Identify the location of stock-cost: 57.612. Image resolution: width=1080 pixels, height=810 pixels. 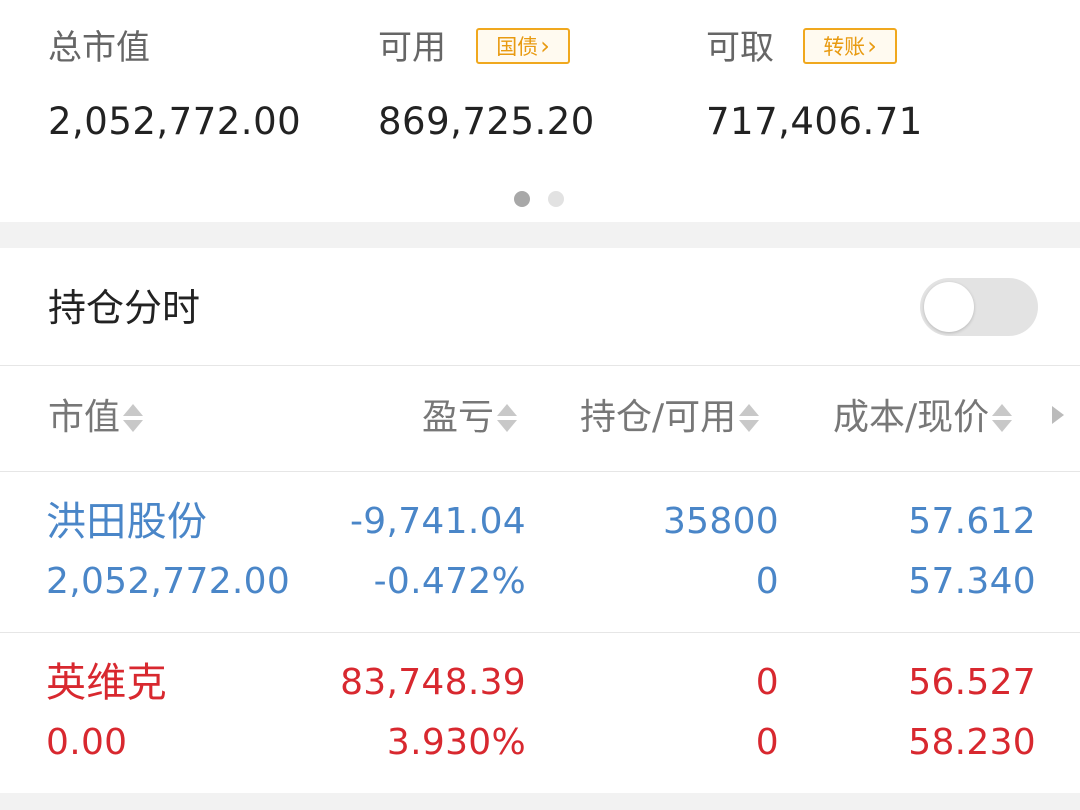
(972, 521).